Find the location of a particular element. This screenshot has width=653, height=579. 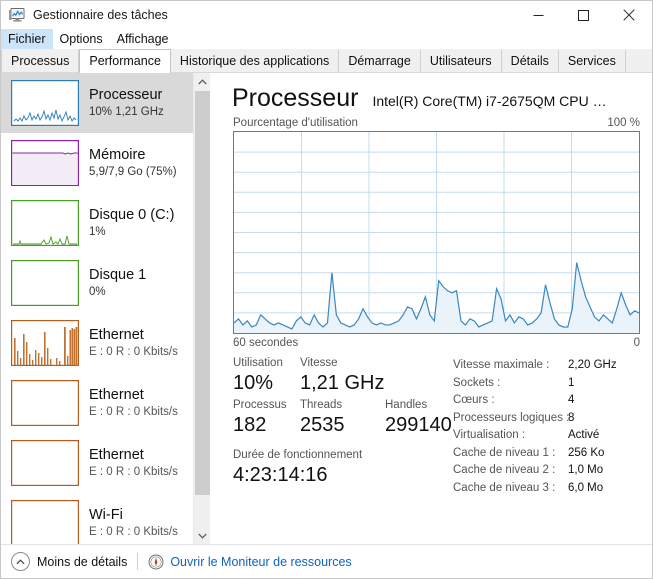

tab-historique-des-applications: Historique des applications is located at coordinates (255, 61).